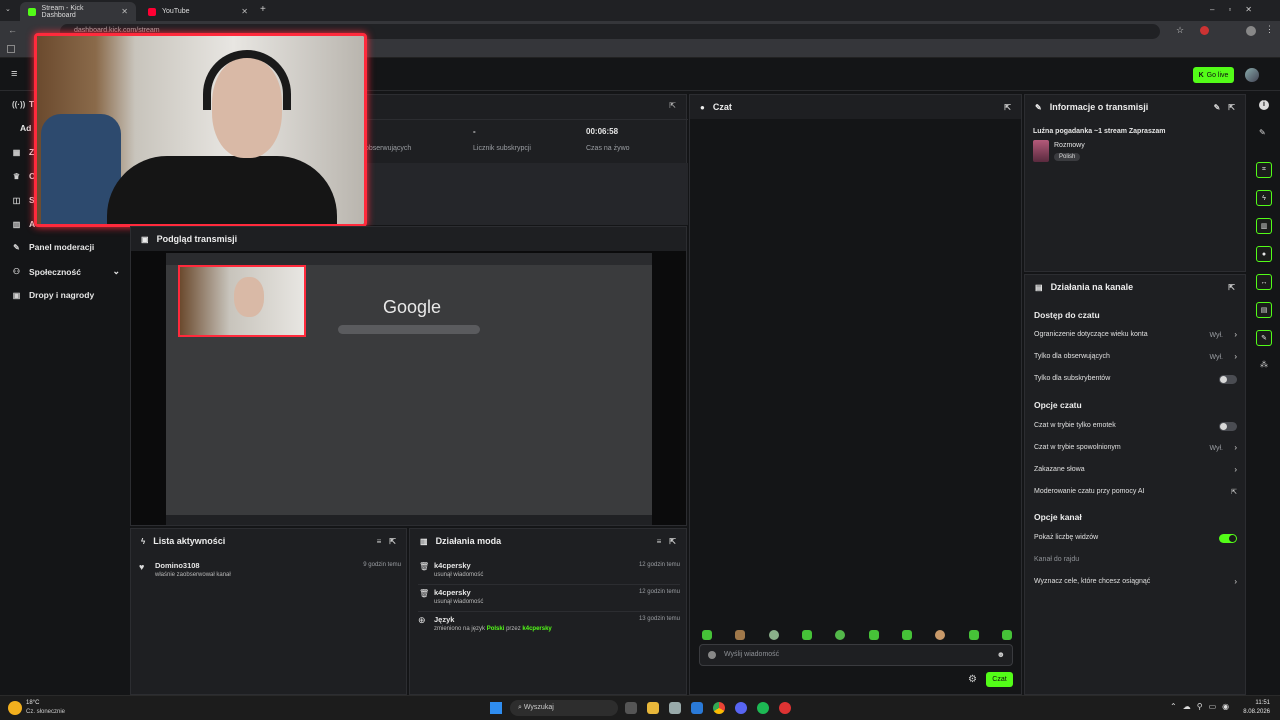 The height and width of the screenshot is (720, 1280). What do you see at coordinates (1264, 254) in the screenshot?
I see `rail-chat-icon: ●` at bounding box center [1264, 254].